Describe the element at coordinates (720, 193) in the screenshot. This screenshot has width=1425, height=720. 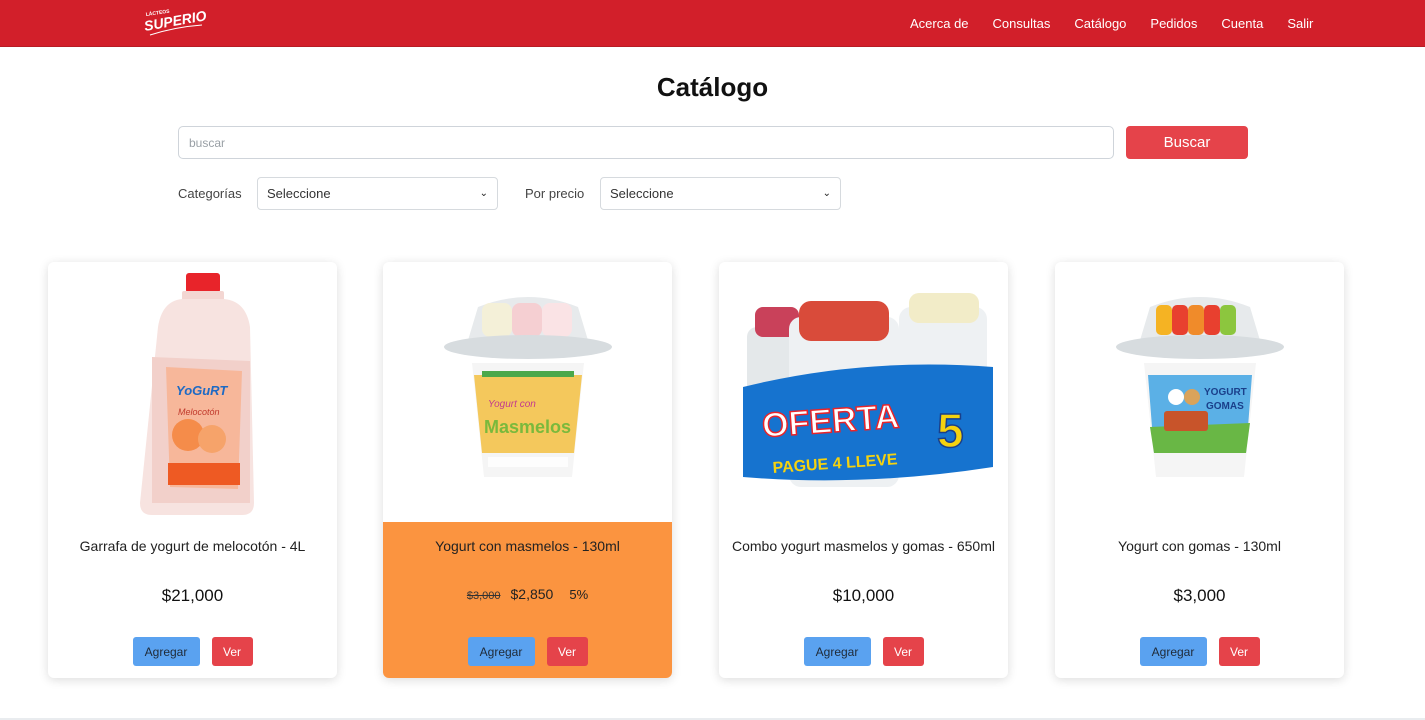
I see `price-select: Seleccione ⌄` at that location.